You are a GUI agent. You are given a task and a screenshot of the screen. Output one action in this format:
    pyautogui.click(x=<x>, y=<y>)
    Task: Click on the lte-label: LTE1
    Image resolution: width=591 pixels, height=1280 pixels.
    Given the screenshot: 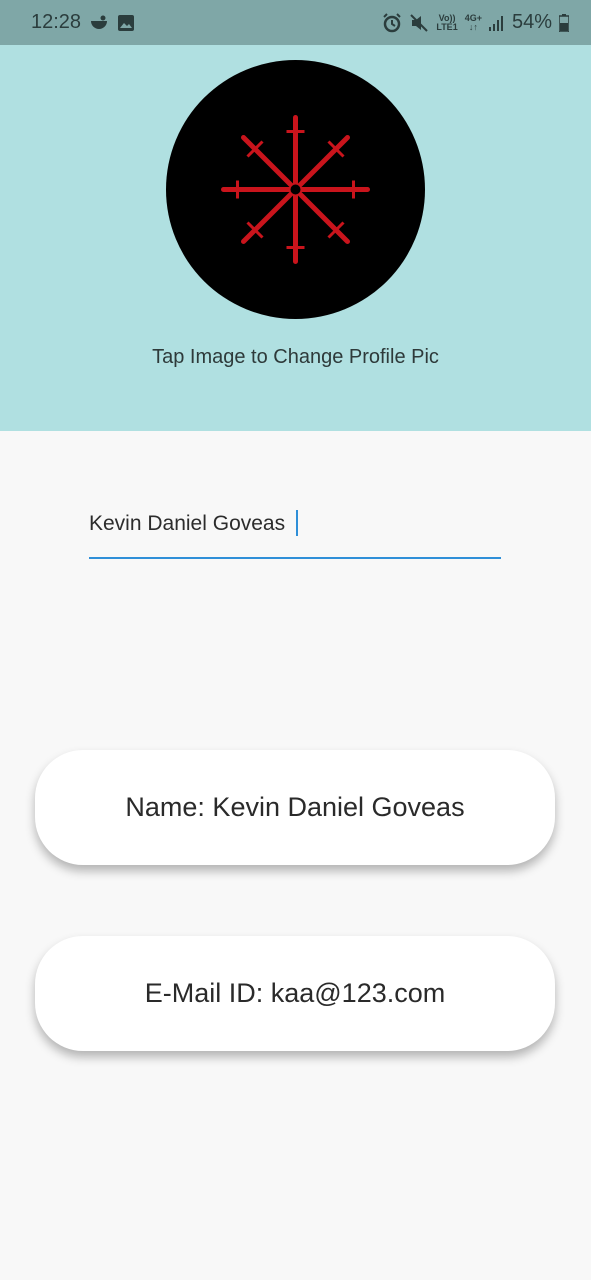 What is the action you would take?
    pyautogui.click(x=447, y=26)
    